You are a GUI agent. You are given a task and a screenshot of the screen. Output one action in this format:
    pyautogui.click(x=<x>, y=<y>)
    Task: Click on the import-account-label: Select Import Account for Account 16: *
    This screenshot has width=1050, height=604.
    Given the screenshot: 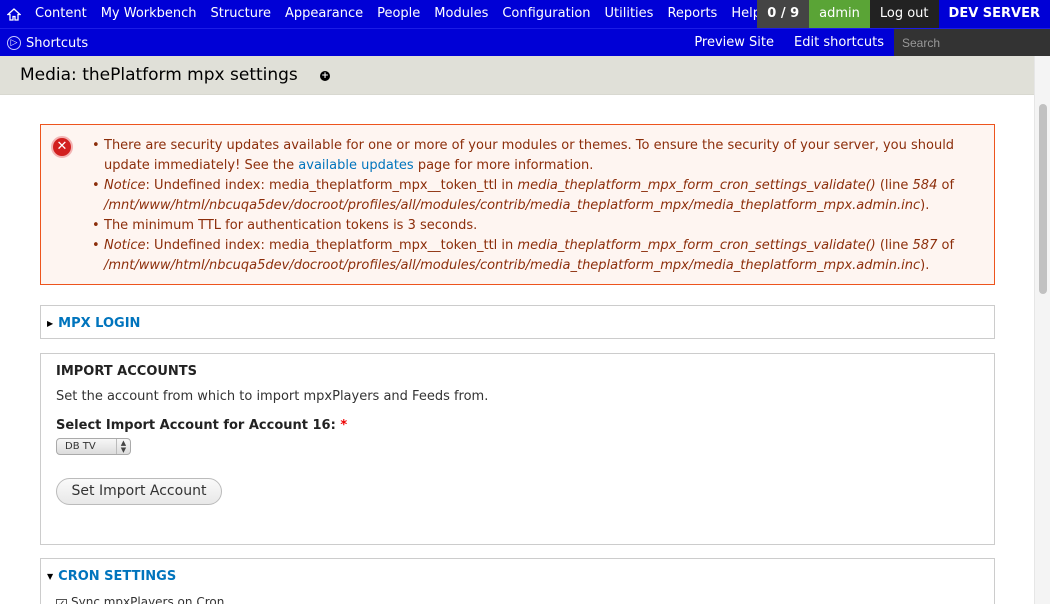 What is the action you would take?
    pyautogui.click(x=201, y=425)
    